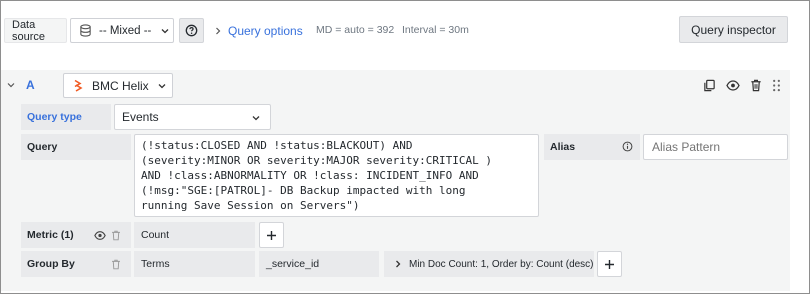 Image resolution: width=810 pixels, height=294 pixels. Describe the element at coordinates (85, 30) in the screenshot. I see `database-icon` at that location.